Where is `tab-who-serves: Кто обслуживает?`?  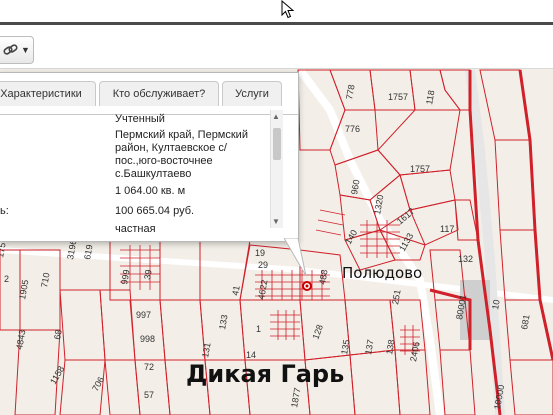 tab-who-serves: Кто обслуживает? is located at coordinates (159, 93).